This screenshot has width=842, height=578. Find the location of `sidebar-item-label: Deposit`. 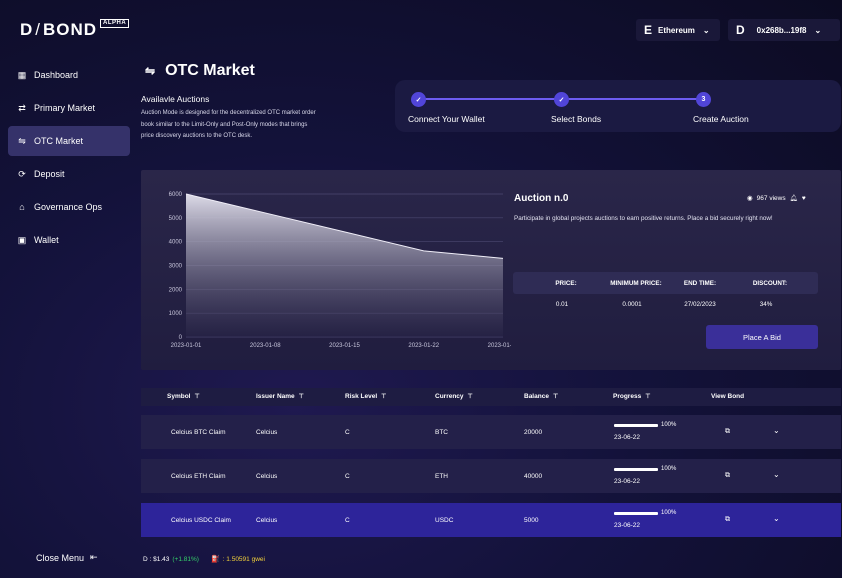

sidebar-item-label: Deposit is located at coordinates (49, 174).